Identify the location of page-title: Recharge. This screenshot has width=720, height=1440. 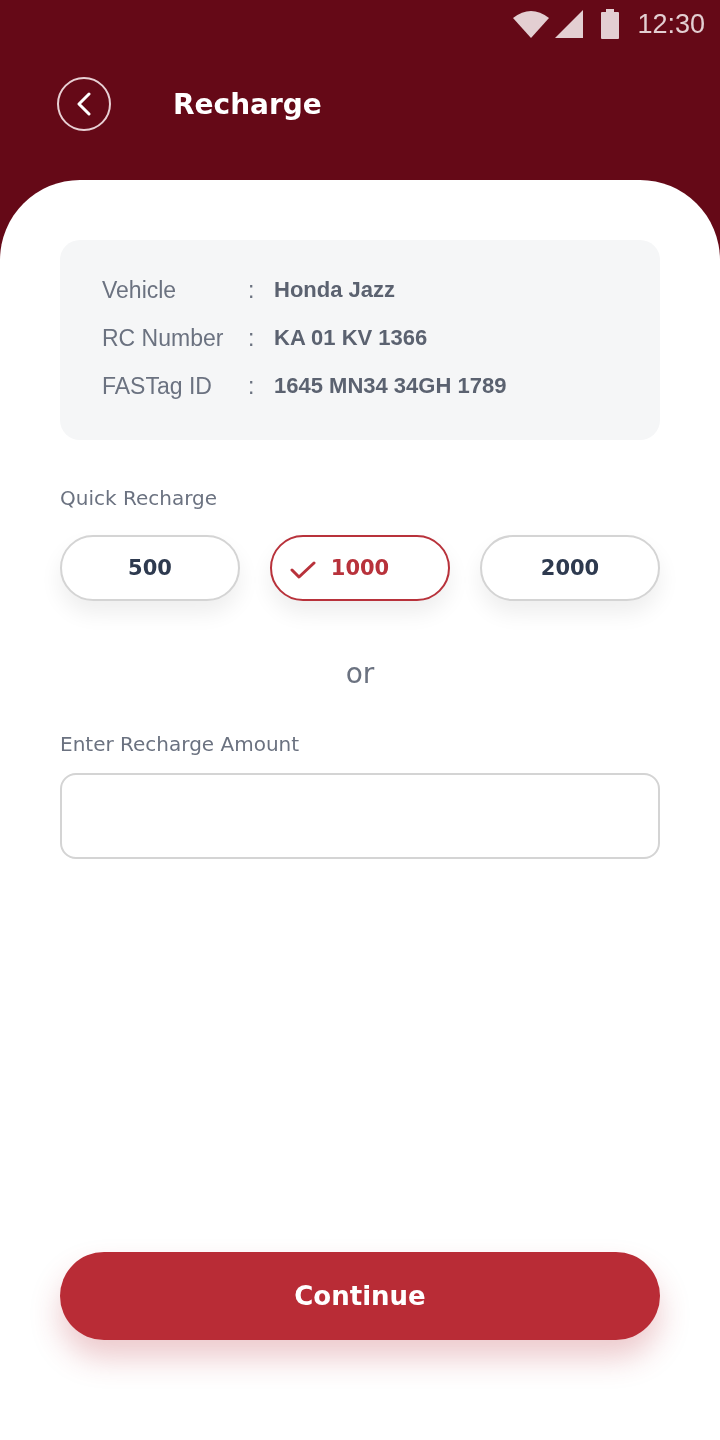
(247, 104).